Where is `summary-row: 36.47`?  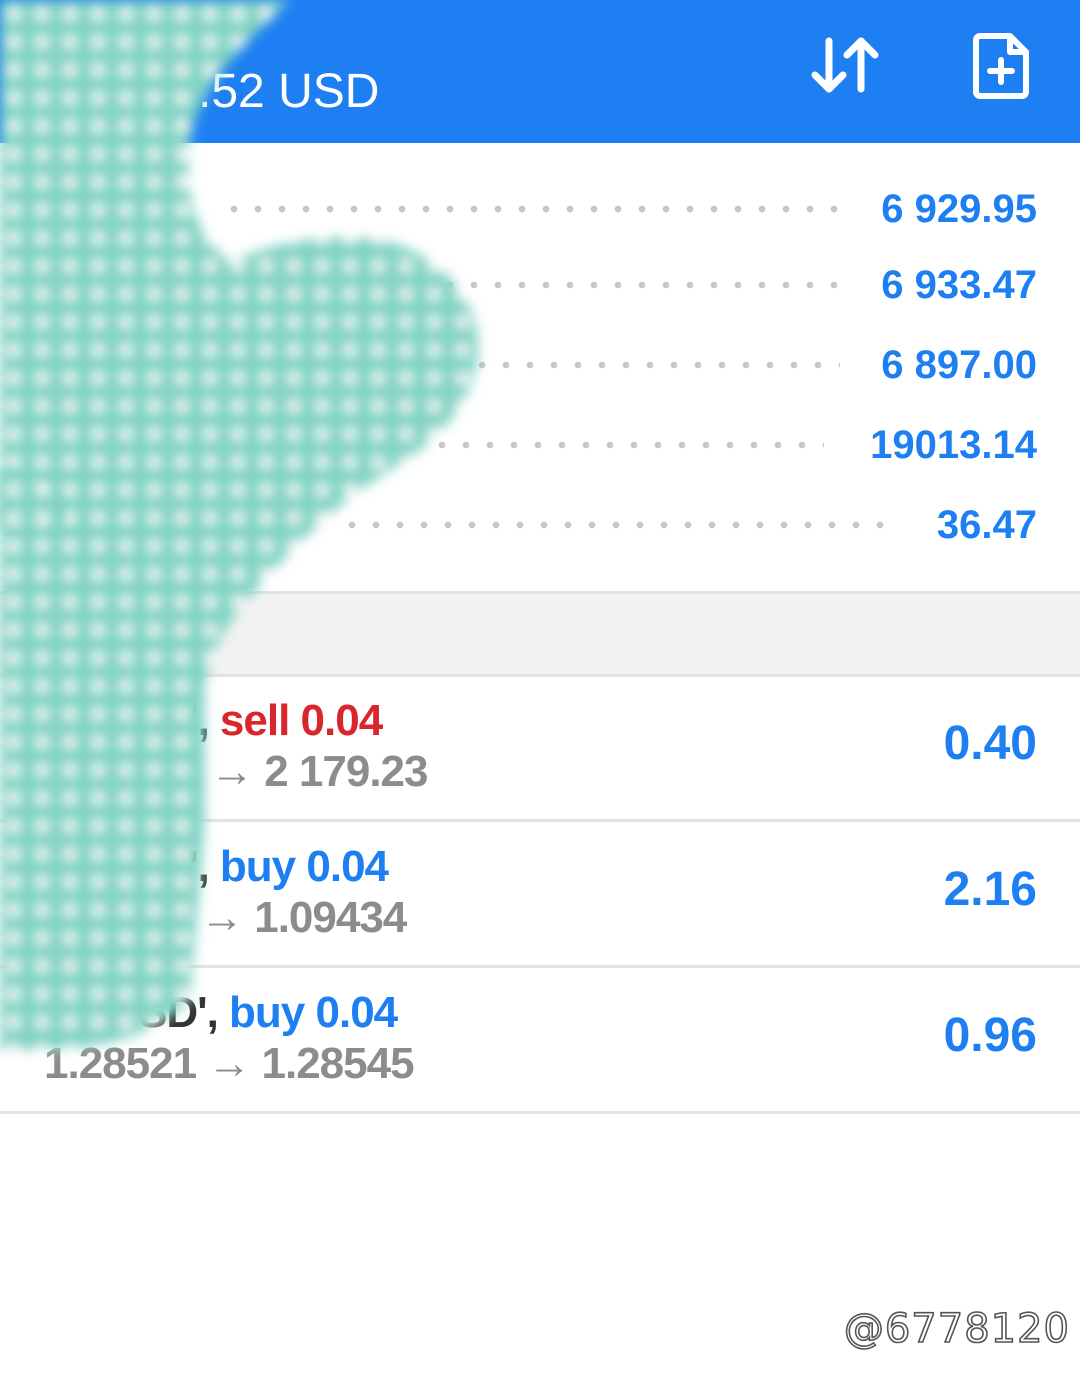 summary-row: 36.47 is located at coordinates (540, 528).